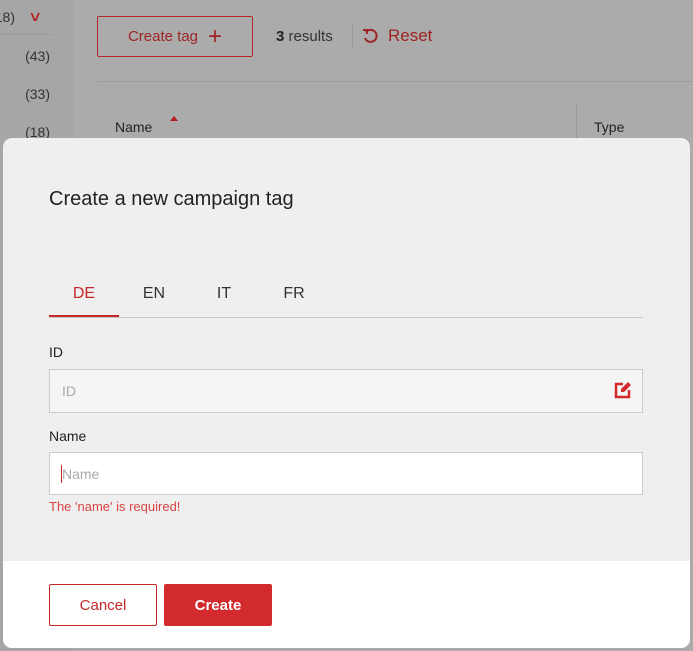 Image resolution: width=693 pixels, height=651 pixels. What do you see at coordinates (56, 352) in the screenshot?
I see `id-label: ID` at bounding box center [56, 352].